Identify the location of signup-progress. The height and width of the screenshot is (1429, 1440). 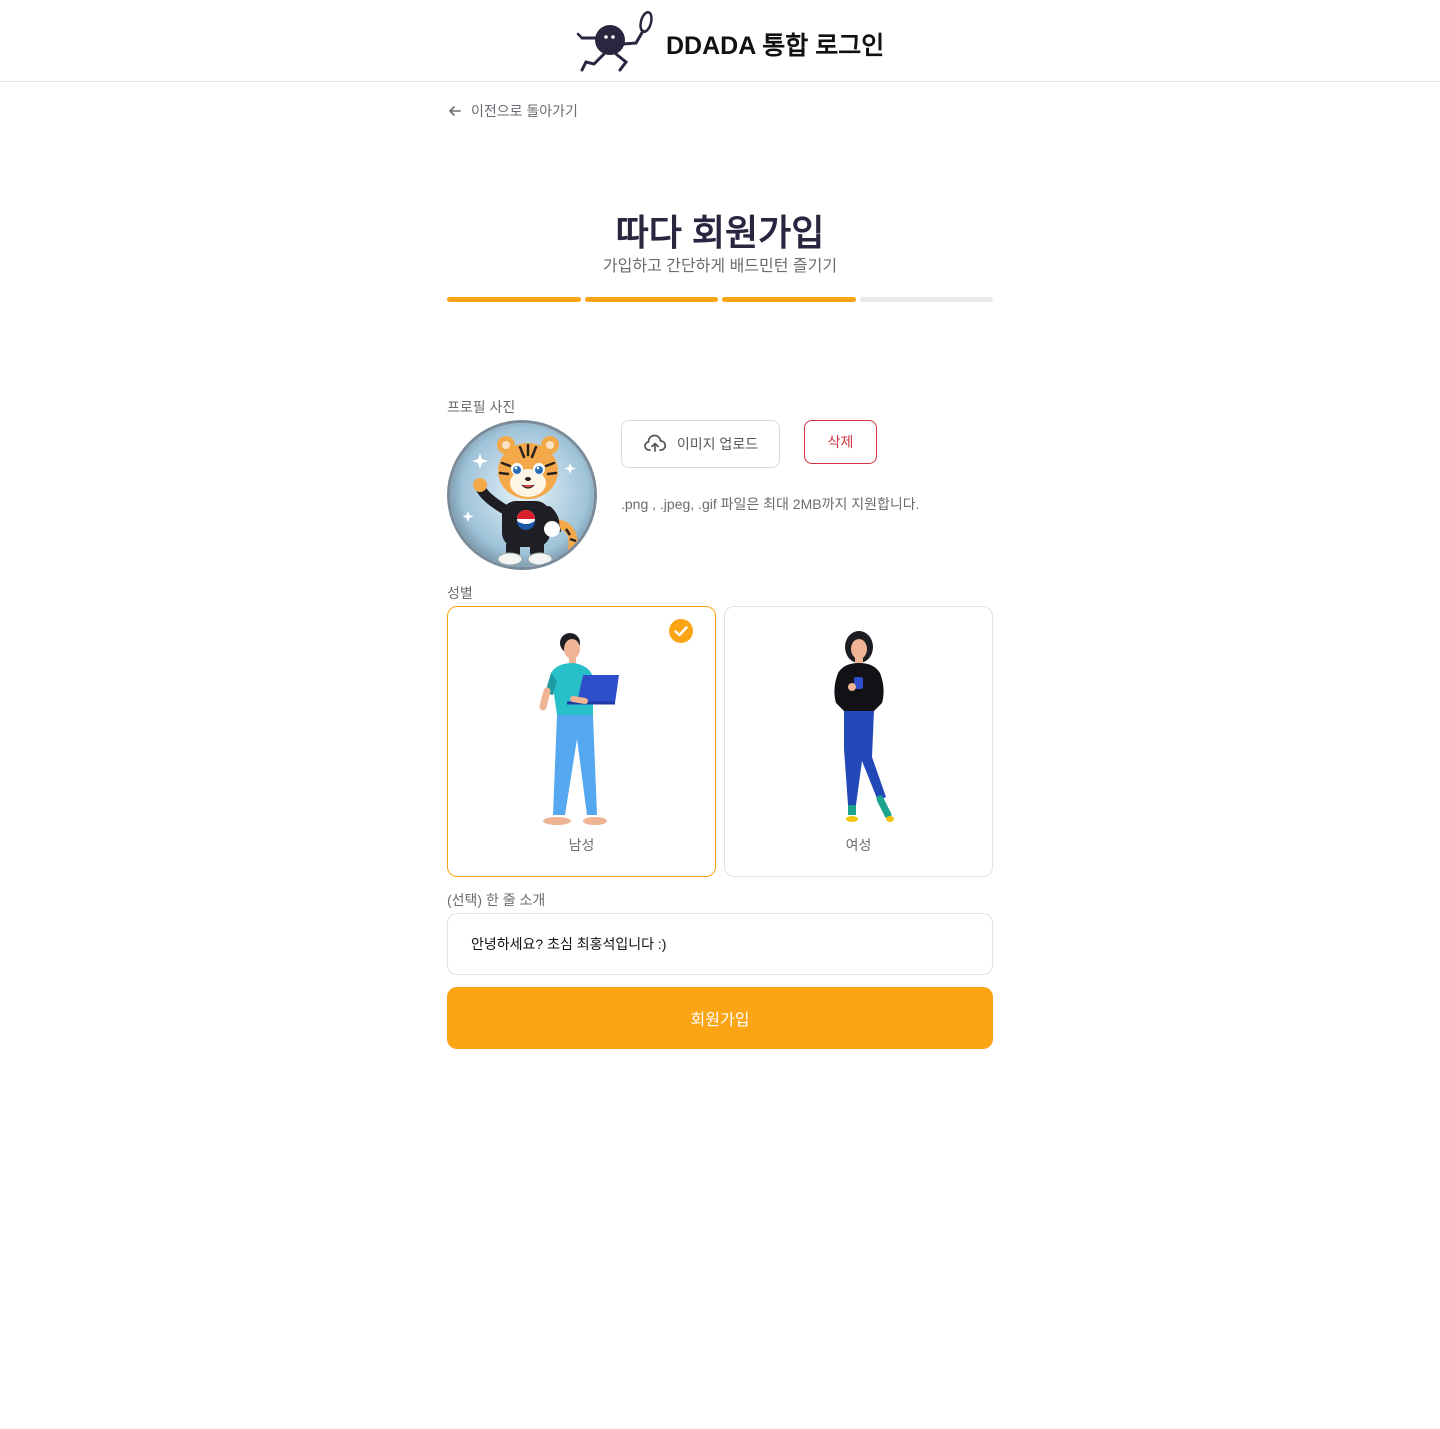
(720, 299).